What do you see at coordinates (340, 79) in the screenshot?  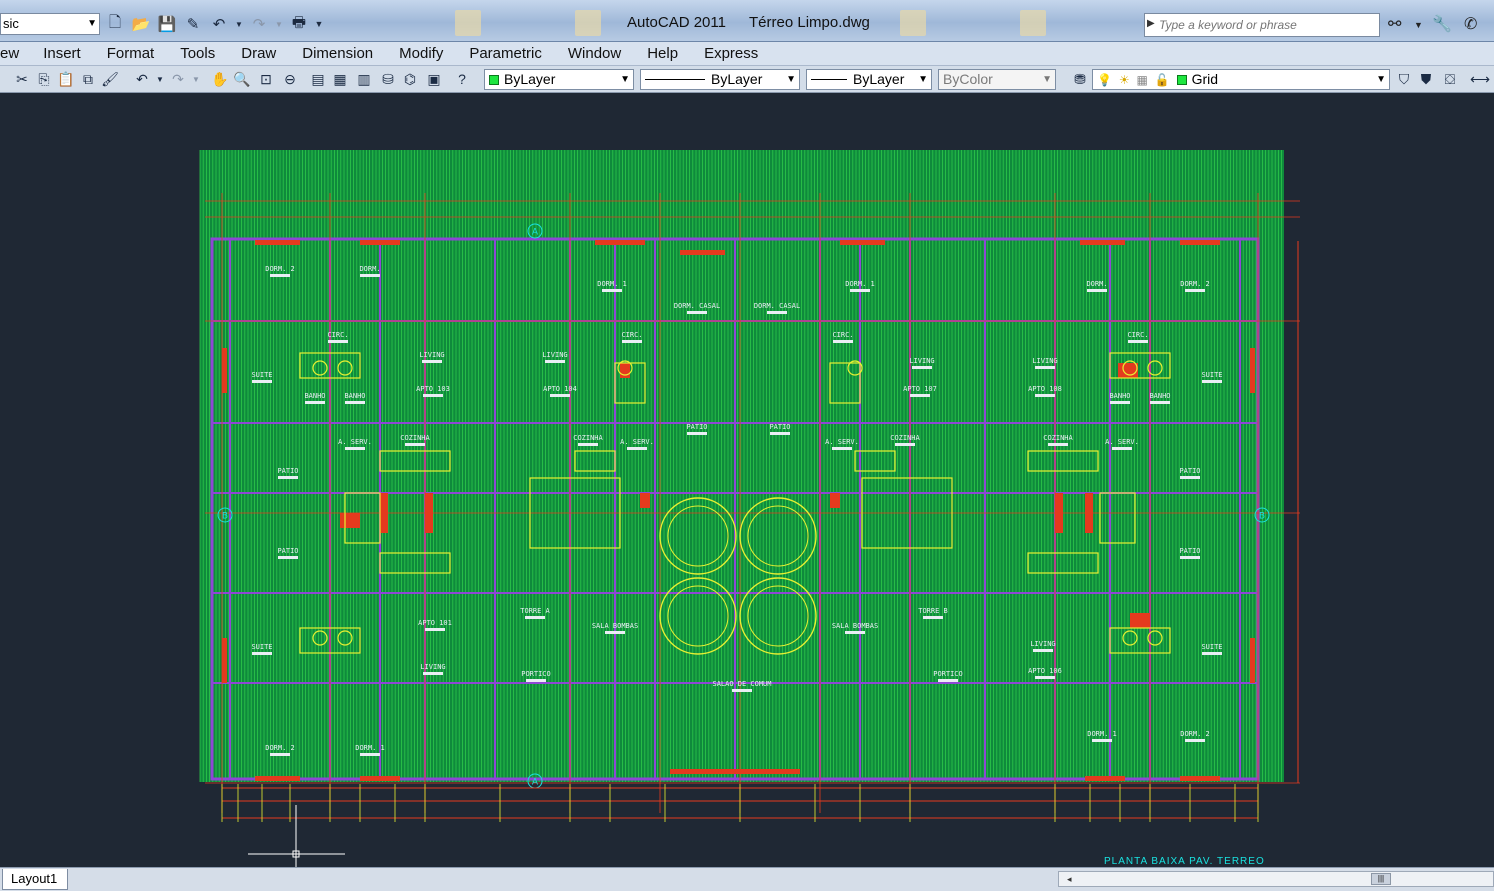 I see `design-center-icon: ▦` at bounding box center [340, 79].